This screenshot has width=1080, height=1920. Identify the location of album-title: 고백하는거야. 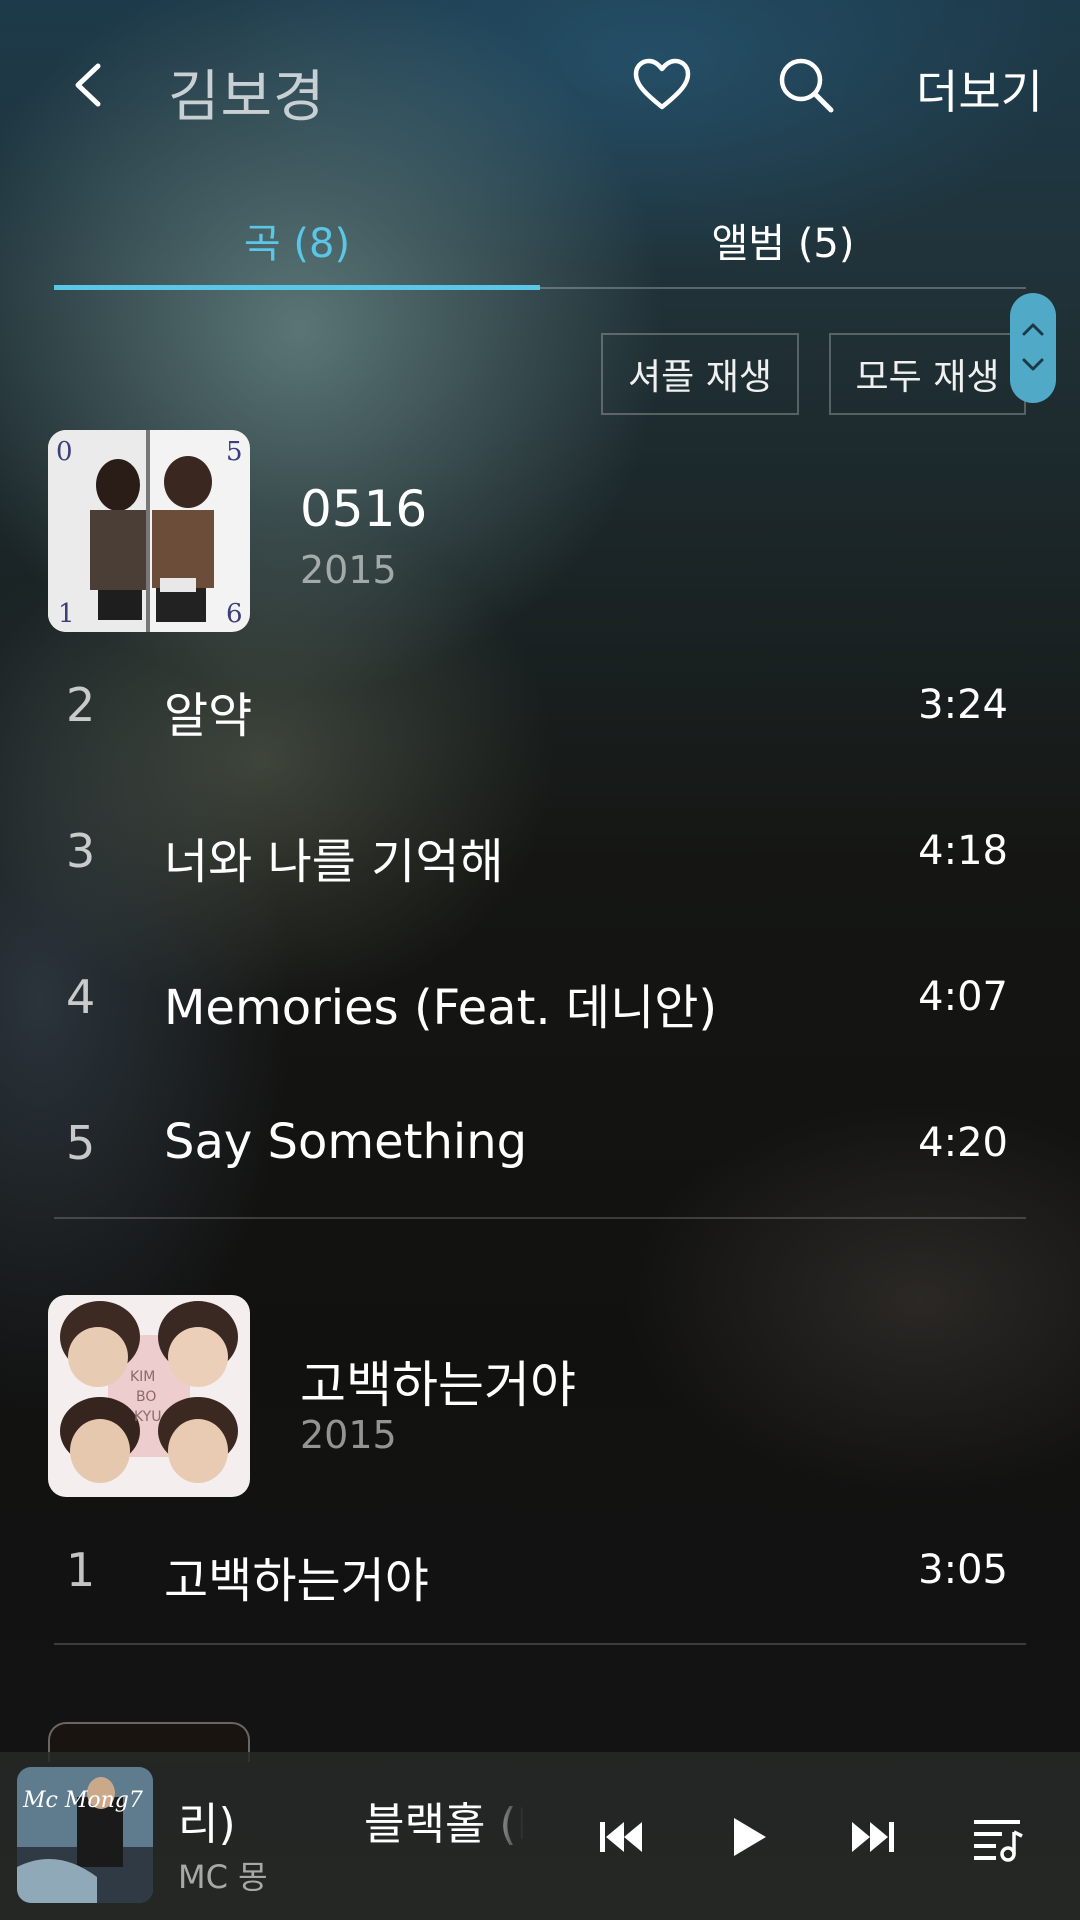
(438, 1385).